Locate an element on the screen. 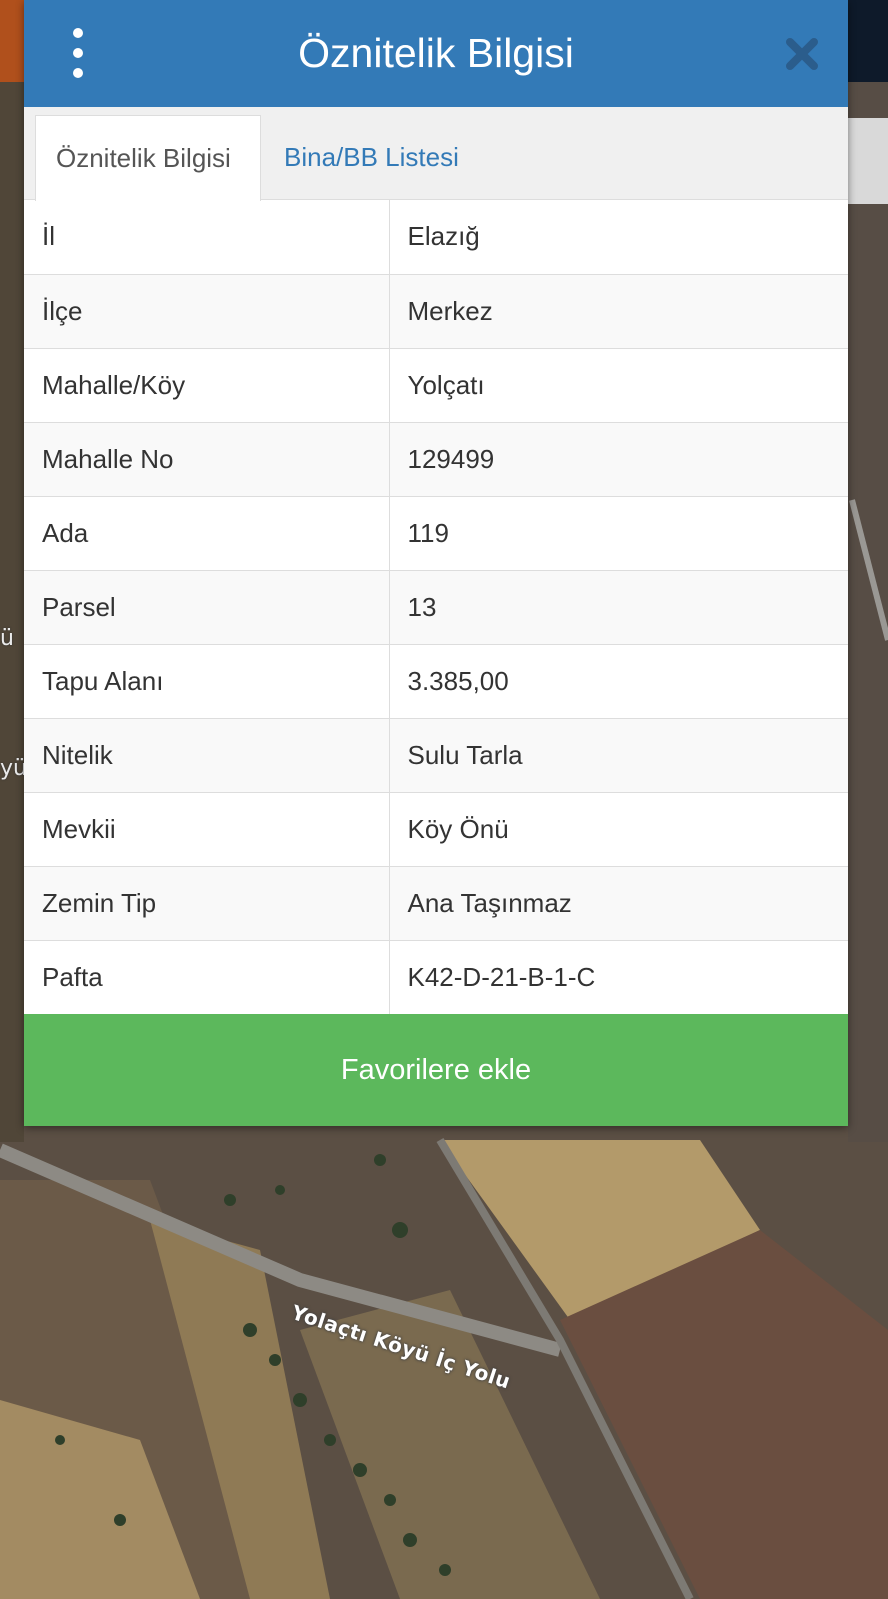  attribute-value: Merkez is located at coordinates (618, 311).